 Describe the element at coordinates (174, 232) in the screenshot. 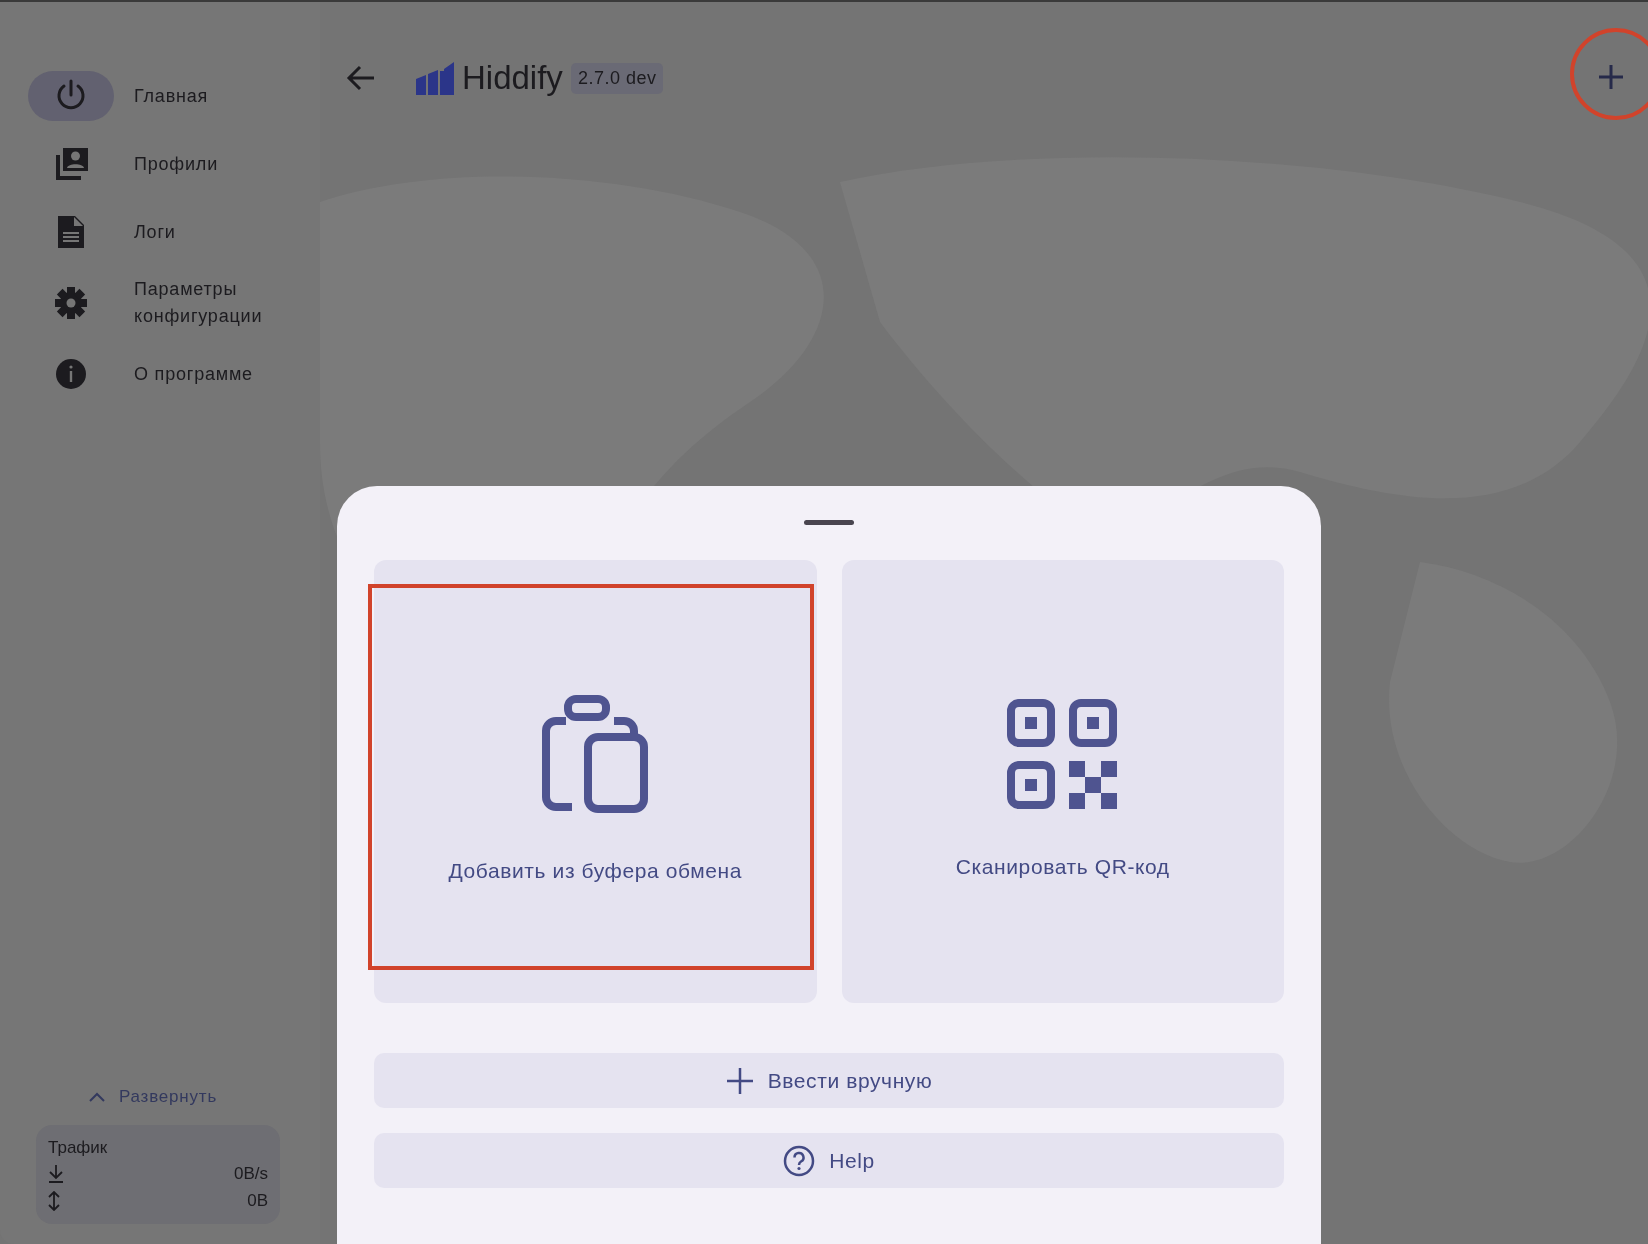

I see `nav-item: Логи` at that location.